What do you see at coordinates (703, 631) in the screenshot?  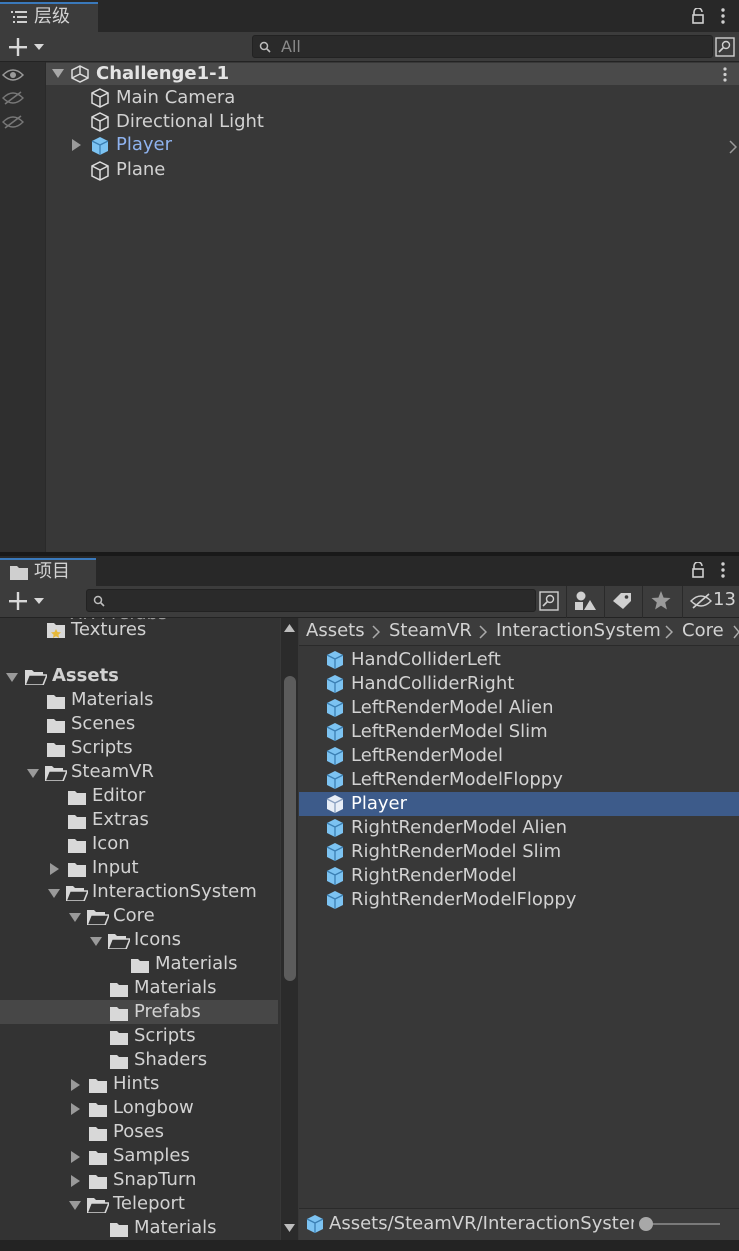 I see `breadcrumb-item-core: Core` at bounding box center [703, 631].